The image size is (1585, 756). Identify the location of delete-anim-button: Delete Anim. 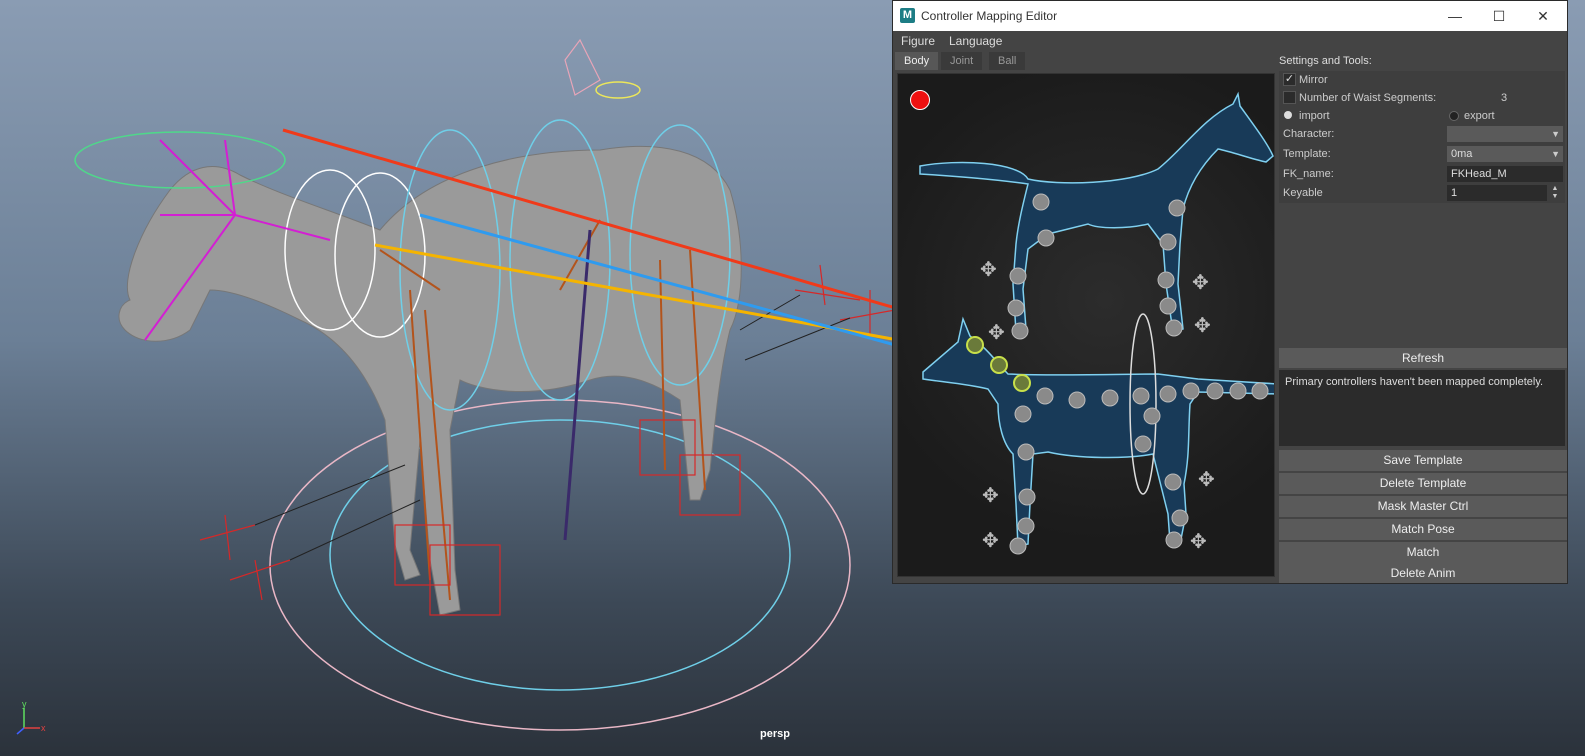
(1423, 573).